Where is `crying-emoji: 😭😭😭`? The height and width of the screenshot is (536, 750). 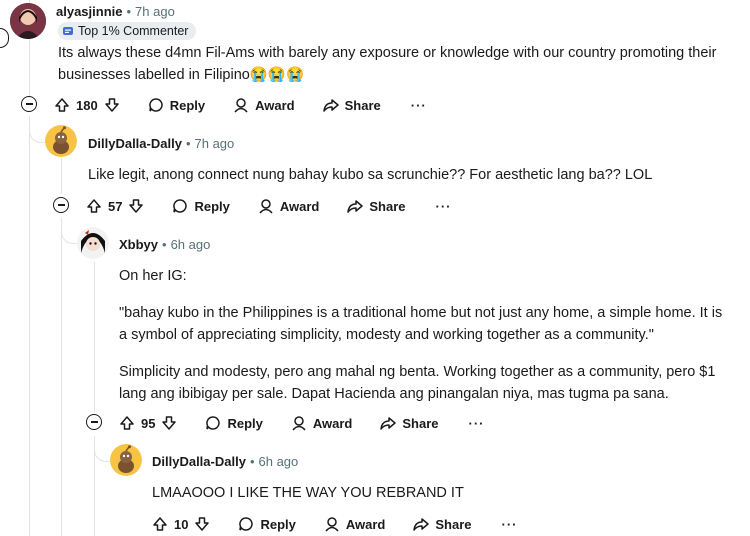
crying-emoji: 😭😭😭 is located at coordinates (277, 75).